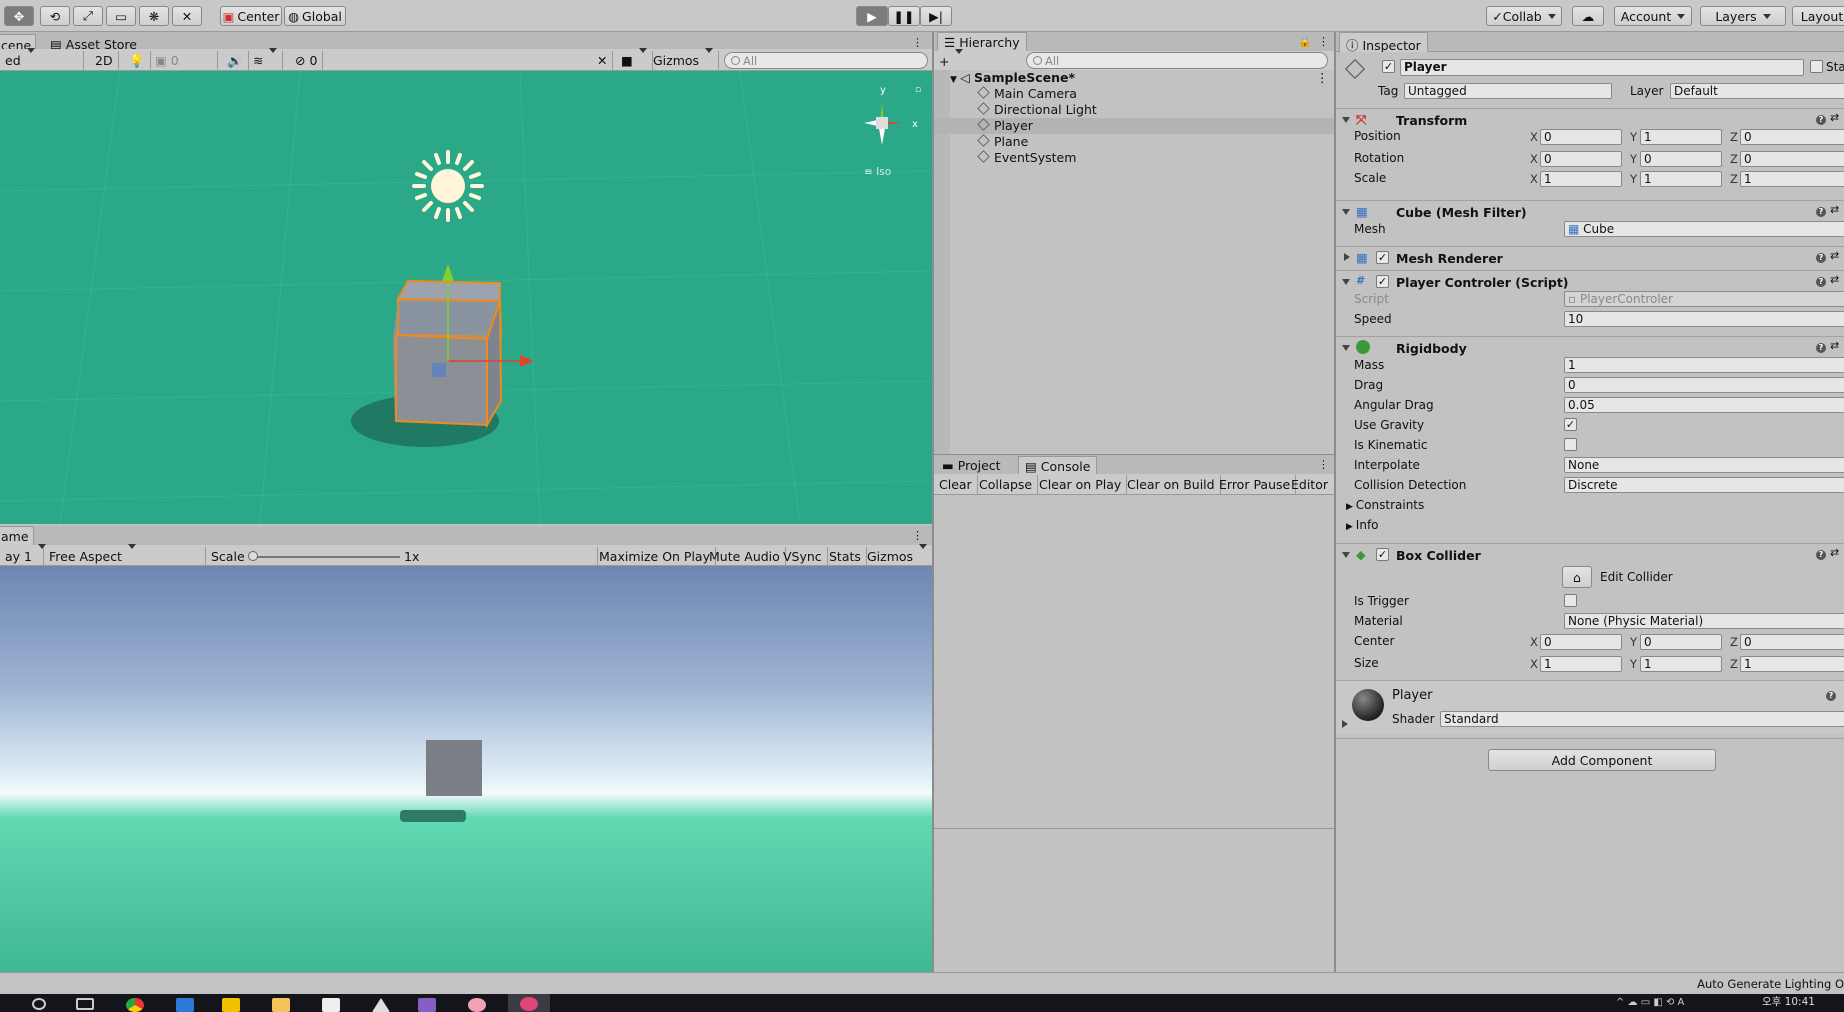 This screenshot has width=1844, height=1012. Describe the element at coordinates (1323, 41) in the screenshot. I see `hierarchy-menu-icon: ⋮` at that location.